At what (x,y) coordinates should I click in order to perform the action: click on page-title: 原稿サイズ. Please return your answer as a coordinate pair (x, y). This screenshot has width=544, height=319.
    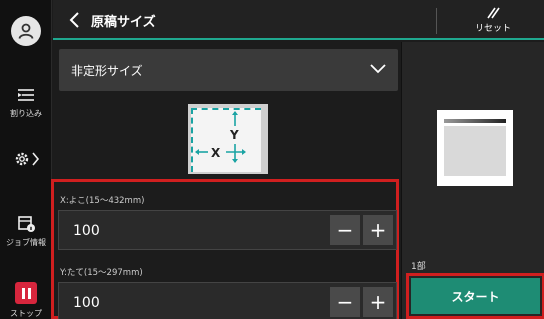
    Looking at the image, I should click on (123, 22).